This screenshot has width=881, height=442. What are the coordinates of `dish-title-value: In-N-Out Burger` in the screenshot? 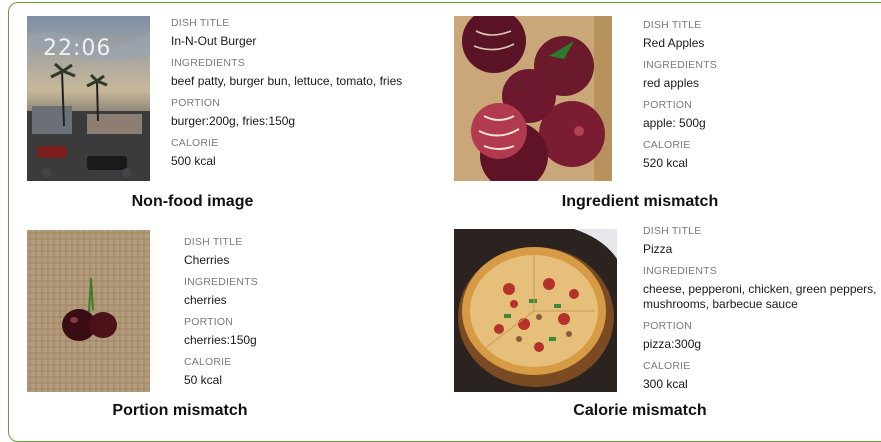 It's located at (214, 41).